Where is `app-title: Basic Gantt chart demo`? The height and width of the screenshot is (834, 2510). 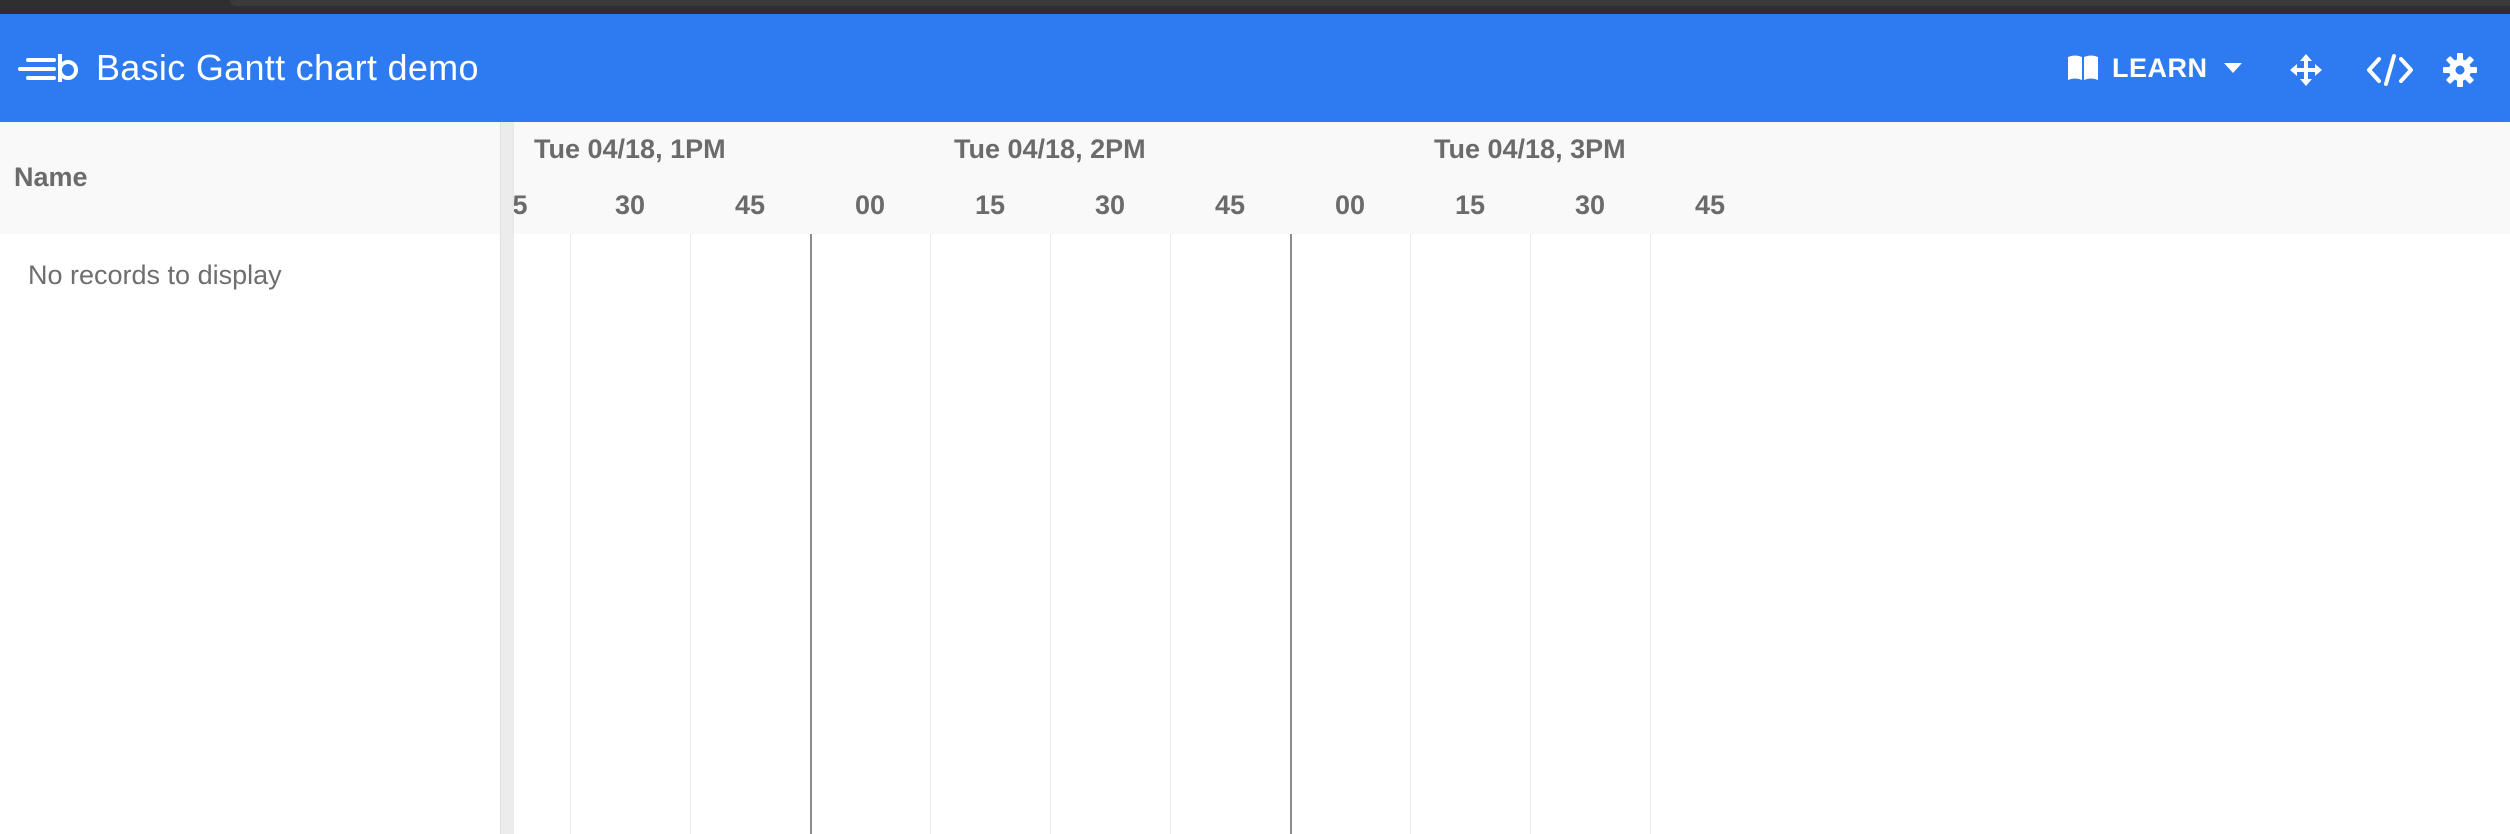 app-title: Basic Gantt chart demo is located at coordinates (287, 67).